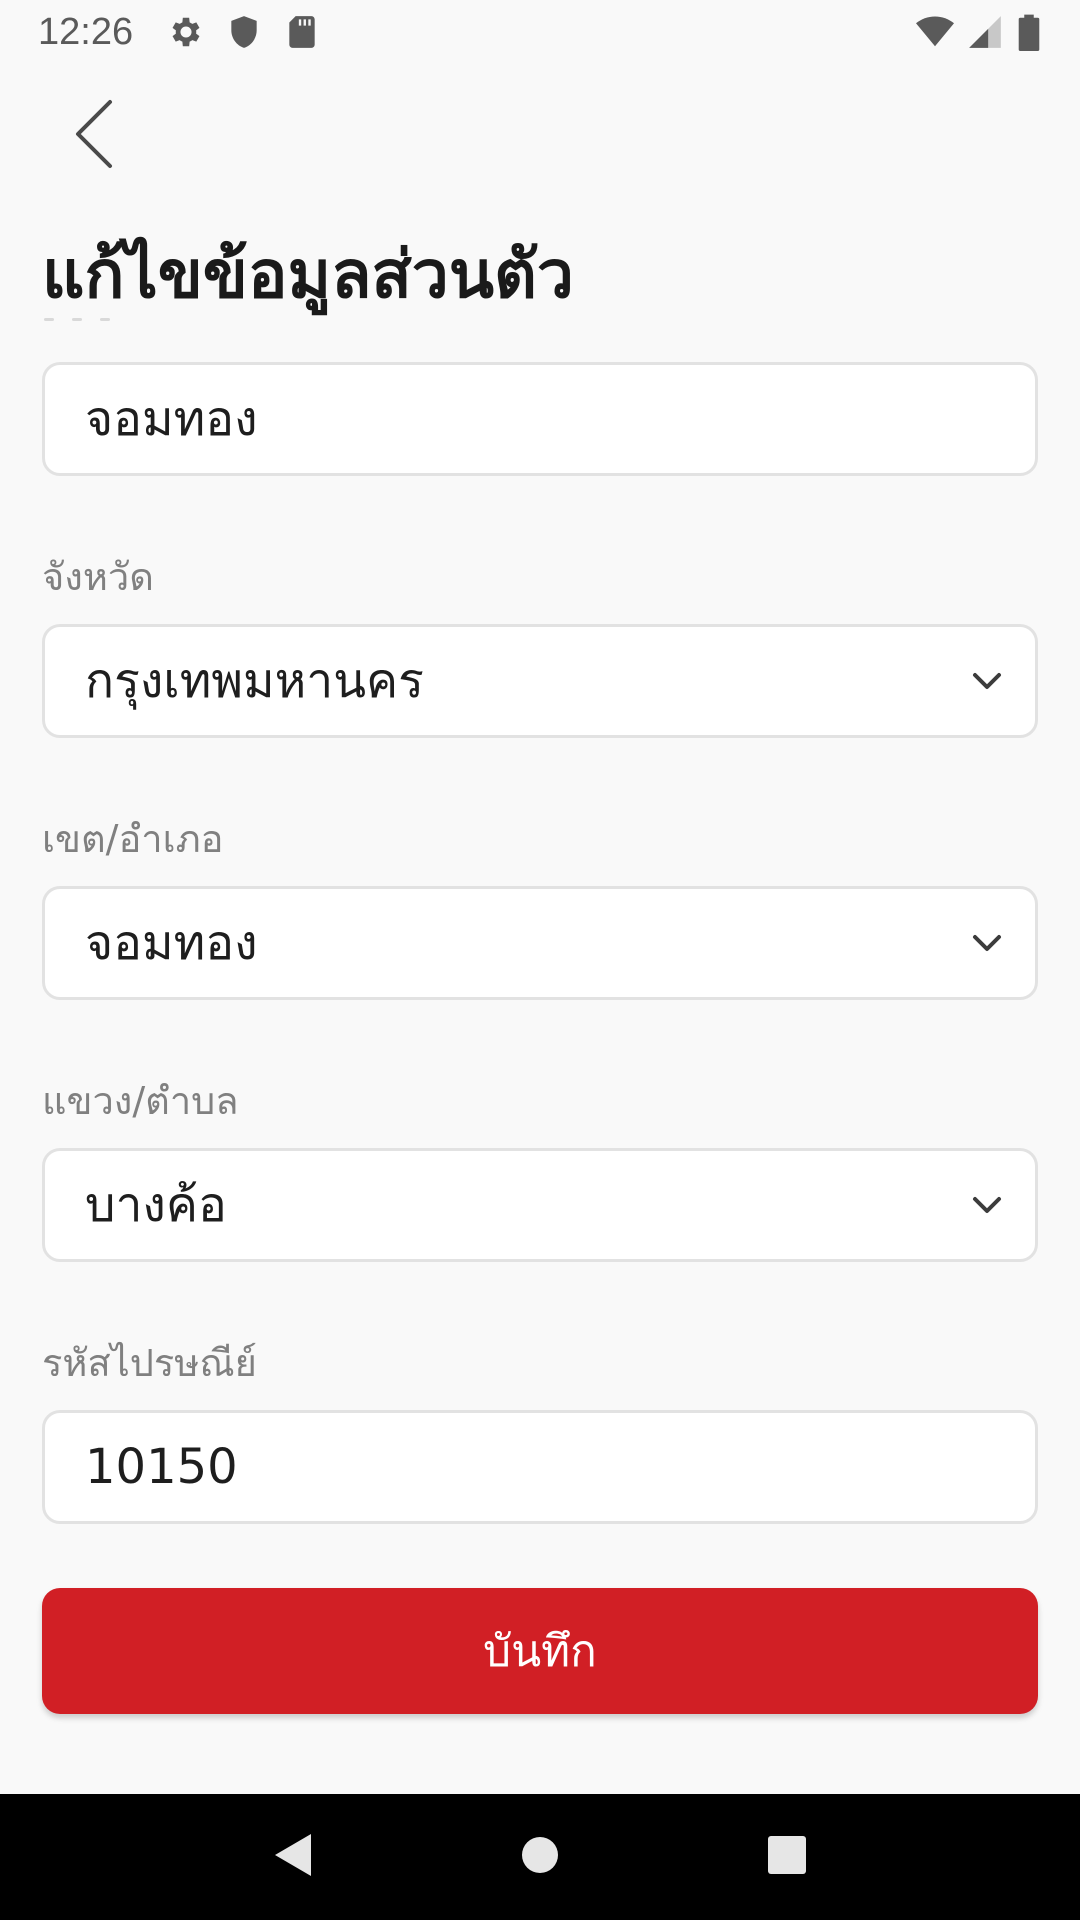 The width and height of the screenshot is (1080, 1920). Describe the element at coordinates (171, 419) in the screenshot. I see `top-field-value: จอมทอง` at that location.